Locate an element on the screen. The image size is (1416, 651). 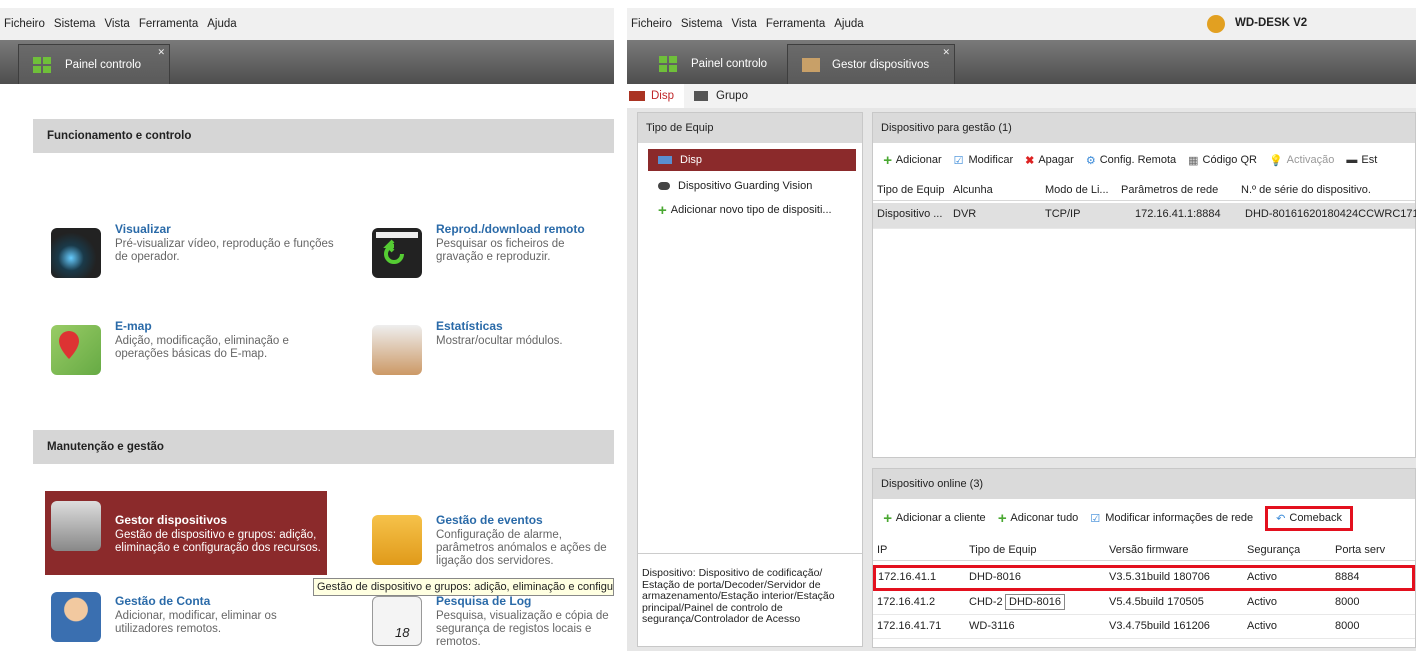
module-estatisticas: Estatísticas Mostrar/ocultar módulos. is located at coordinates (490, 355).